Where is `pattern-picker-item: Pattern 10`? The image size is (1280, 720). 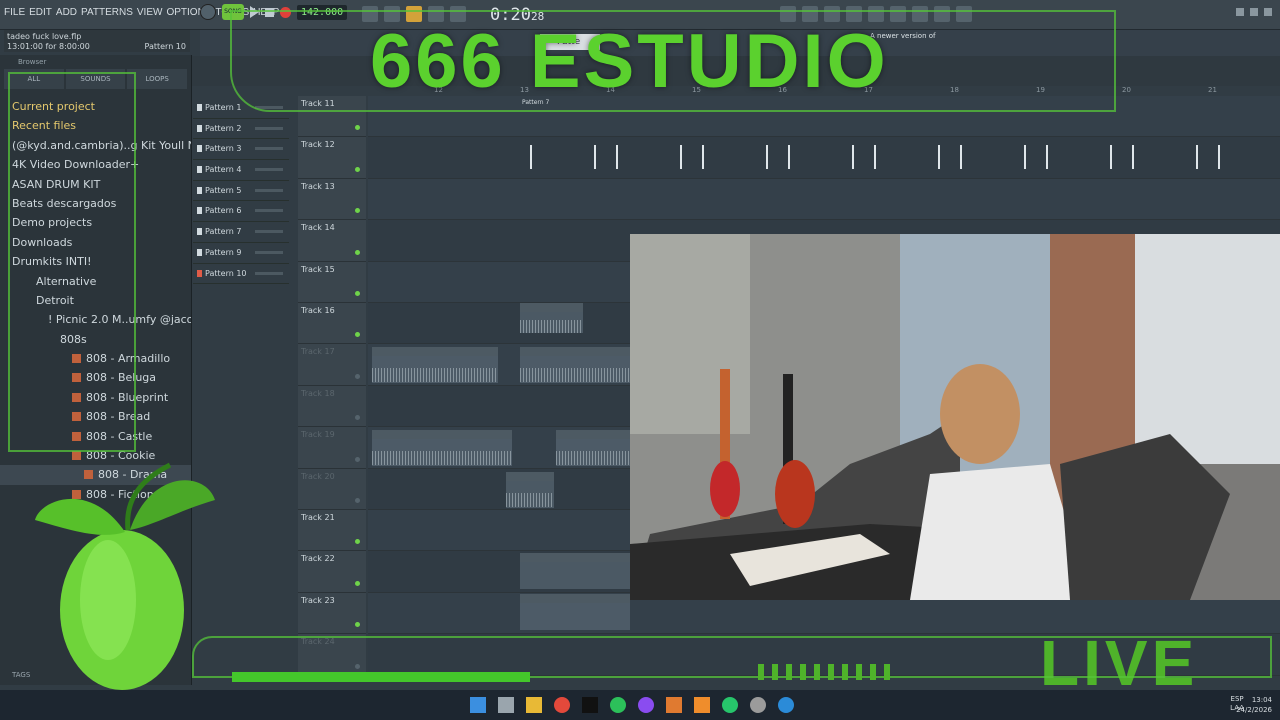
pattern-picker-item: Pattern 10 is located at coordinates (241, 274).